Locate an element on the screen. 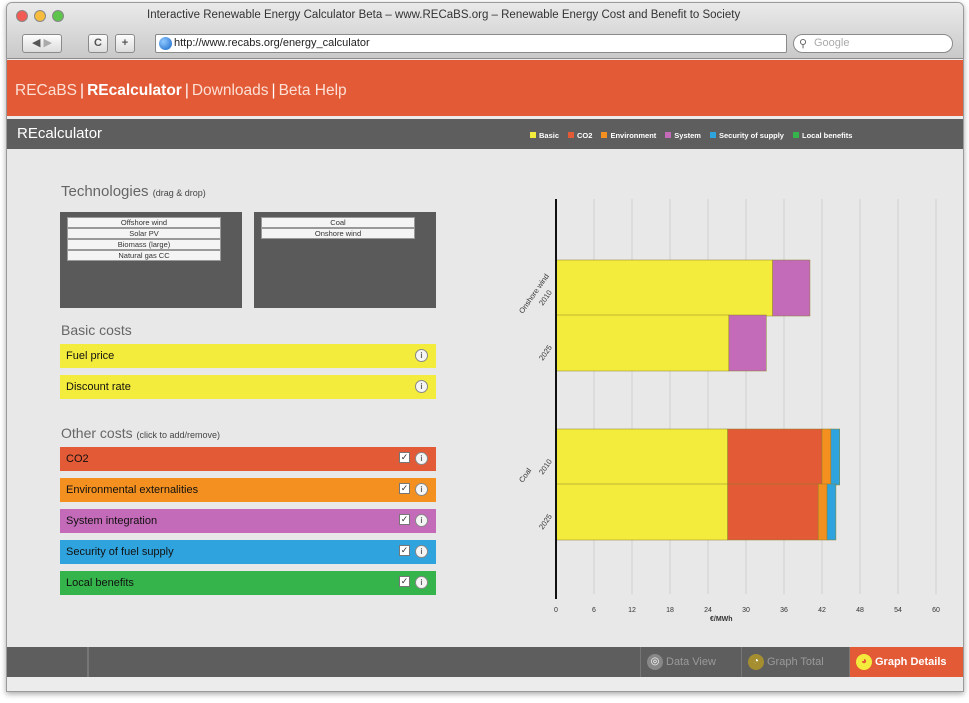  x-tick-label: 0 is located at coordinates (556, 610).